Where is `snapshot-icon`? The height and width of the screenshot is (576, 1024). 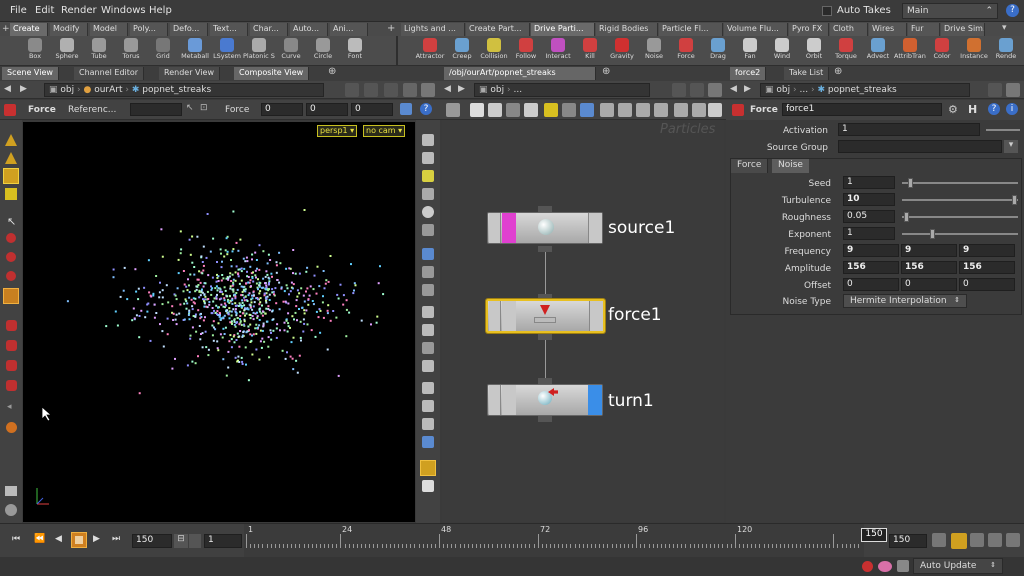 snapshot-icon is located at coordinates (428, 468).